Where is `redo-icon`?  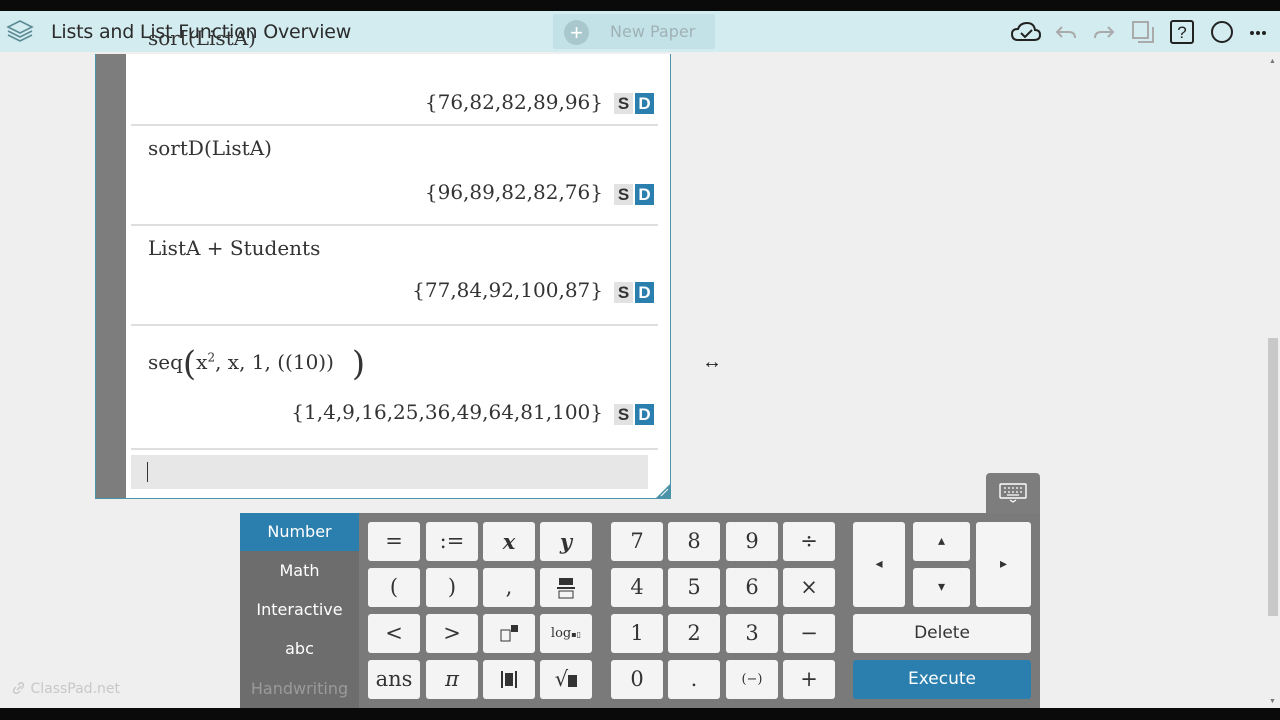
redo-icon is located at coordinates (1104, 32).